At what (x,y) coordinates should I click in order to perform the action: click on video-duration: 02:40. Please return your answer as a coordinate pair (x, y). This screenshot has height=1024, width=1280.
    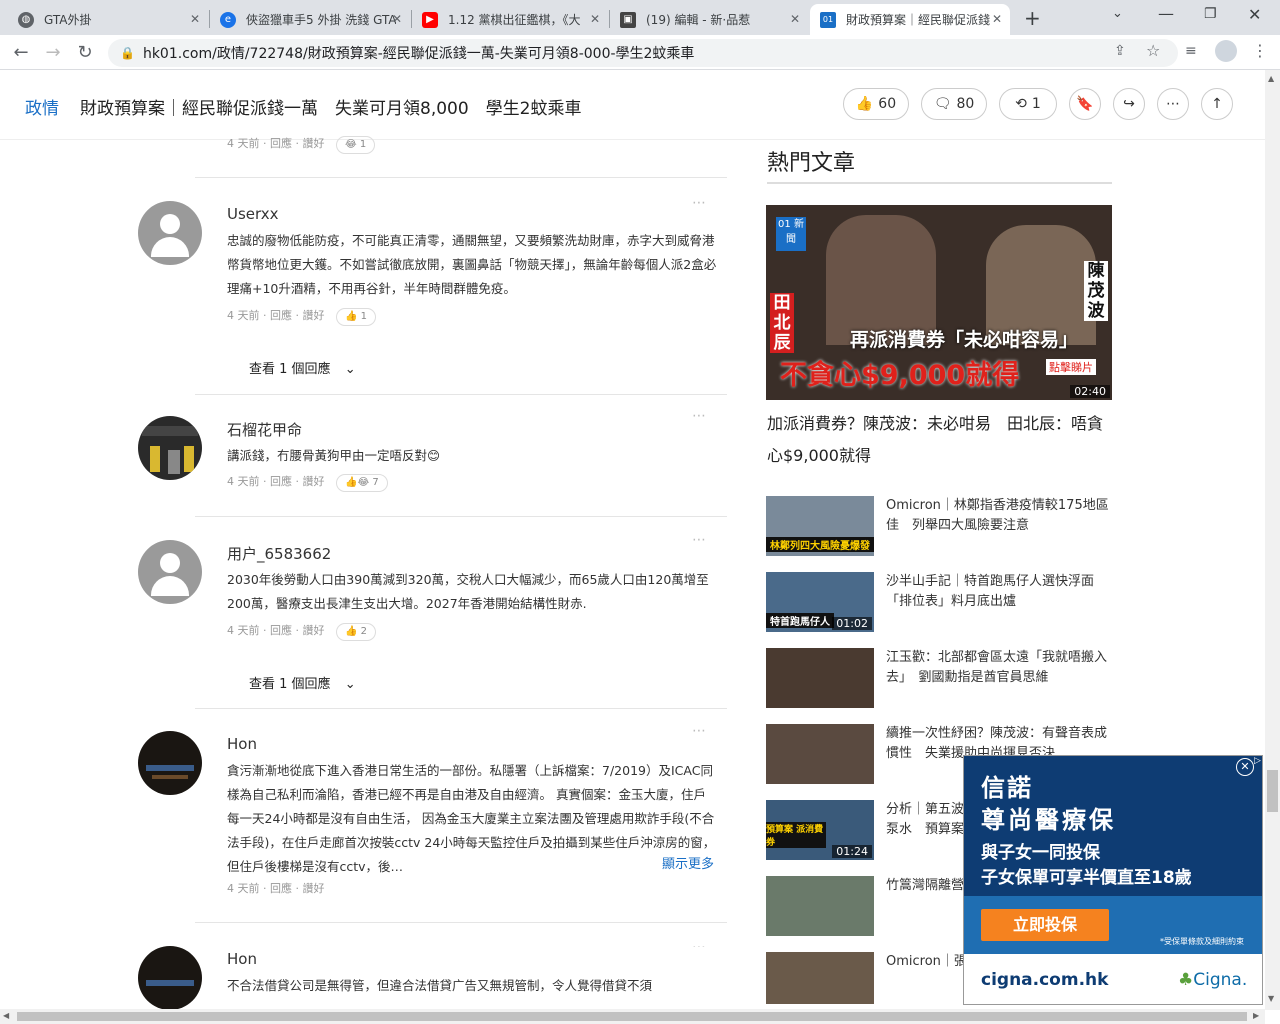
    Looking at the image, I should click on (1090, 391).